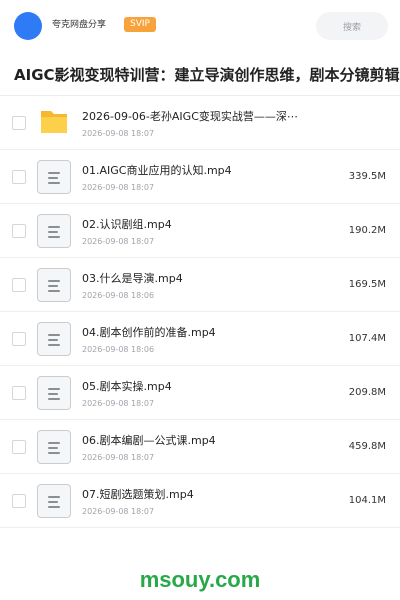  I want to click on top-bar: 夸克网盘分享 SVIP 搜索, so click(200, 26).